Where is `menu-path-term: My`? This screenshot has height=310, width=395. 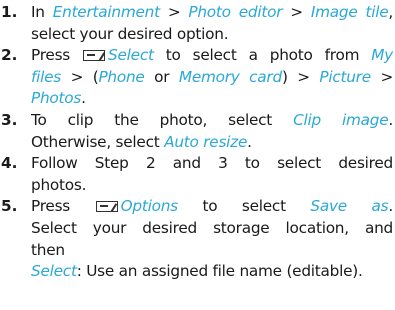
menu-path-term: My is located at coordinates (382, 55).